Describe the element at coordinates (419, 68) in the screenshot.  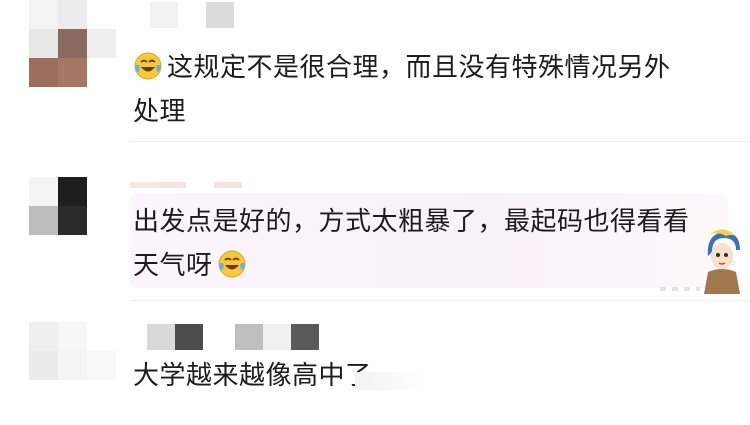
I see `comment-line-1: 这规定不是很合理，而且没有特殊情况另外` at that location.